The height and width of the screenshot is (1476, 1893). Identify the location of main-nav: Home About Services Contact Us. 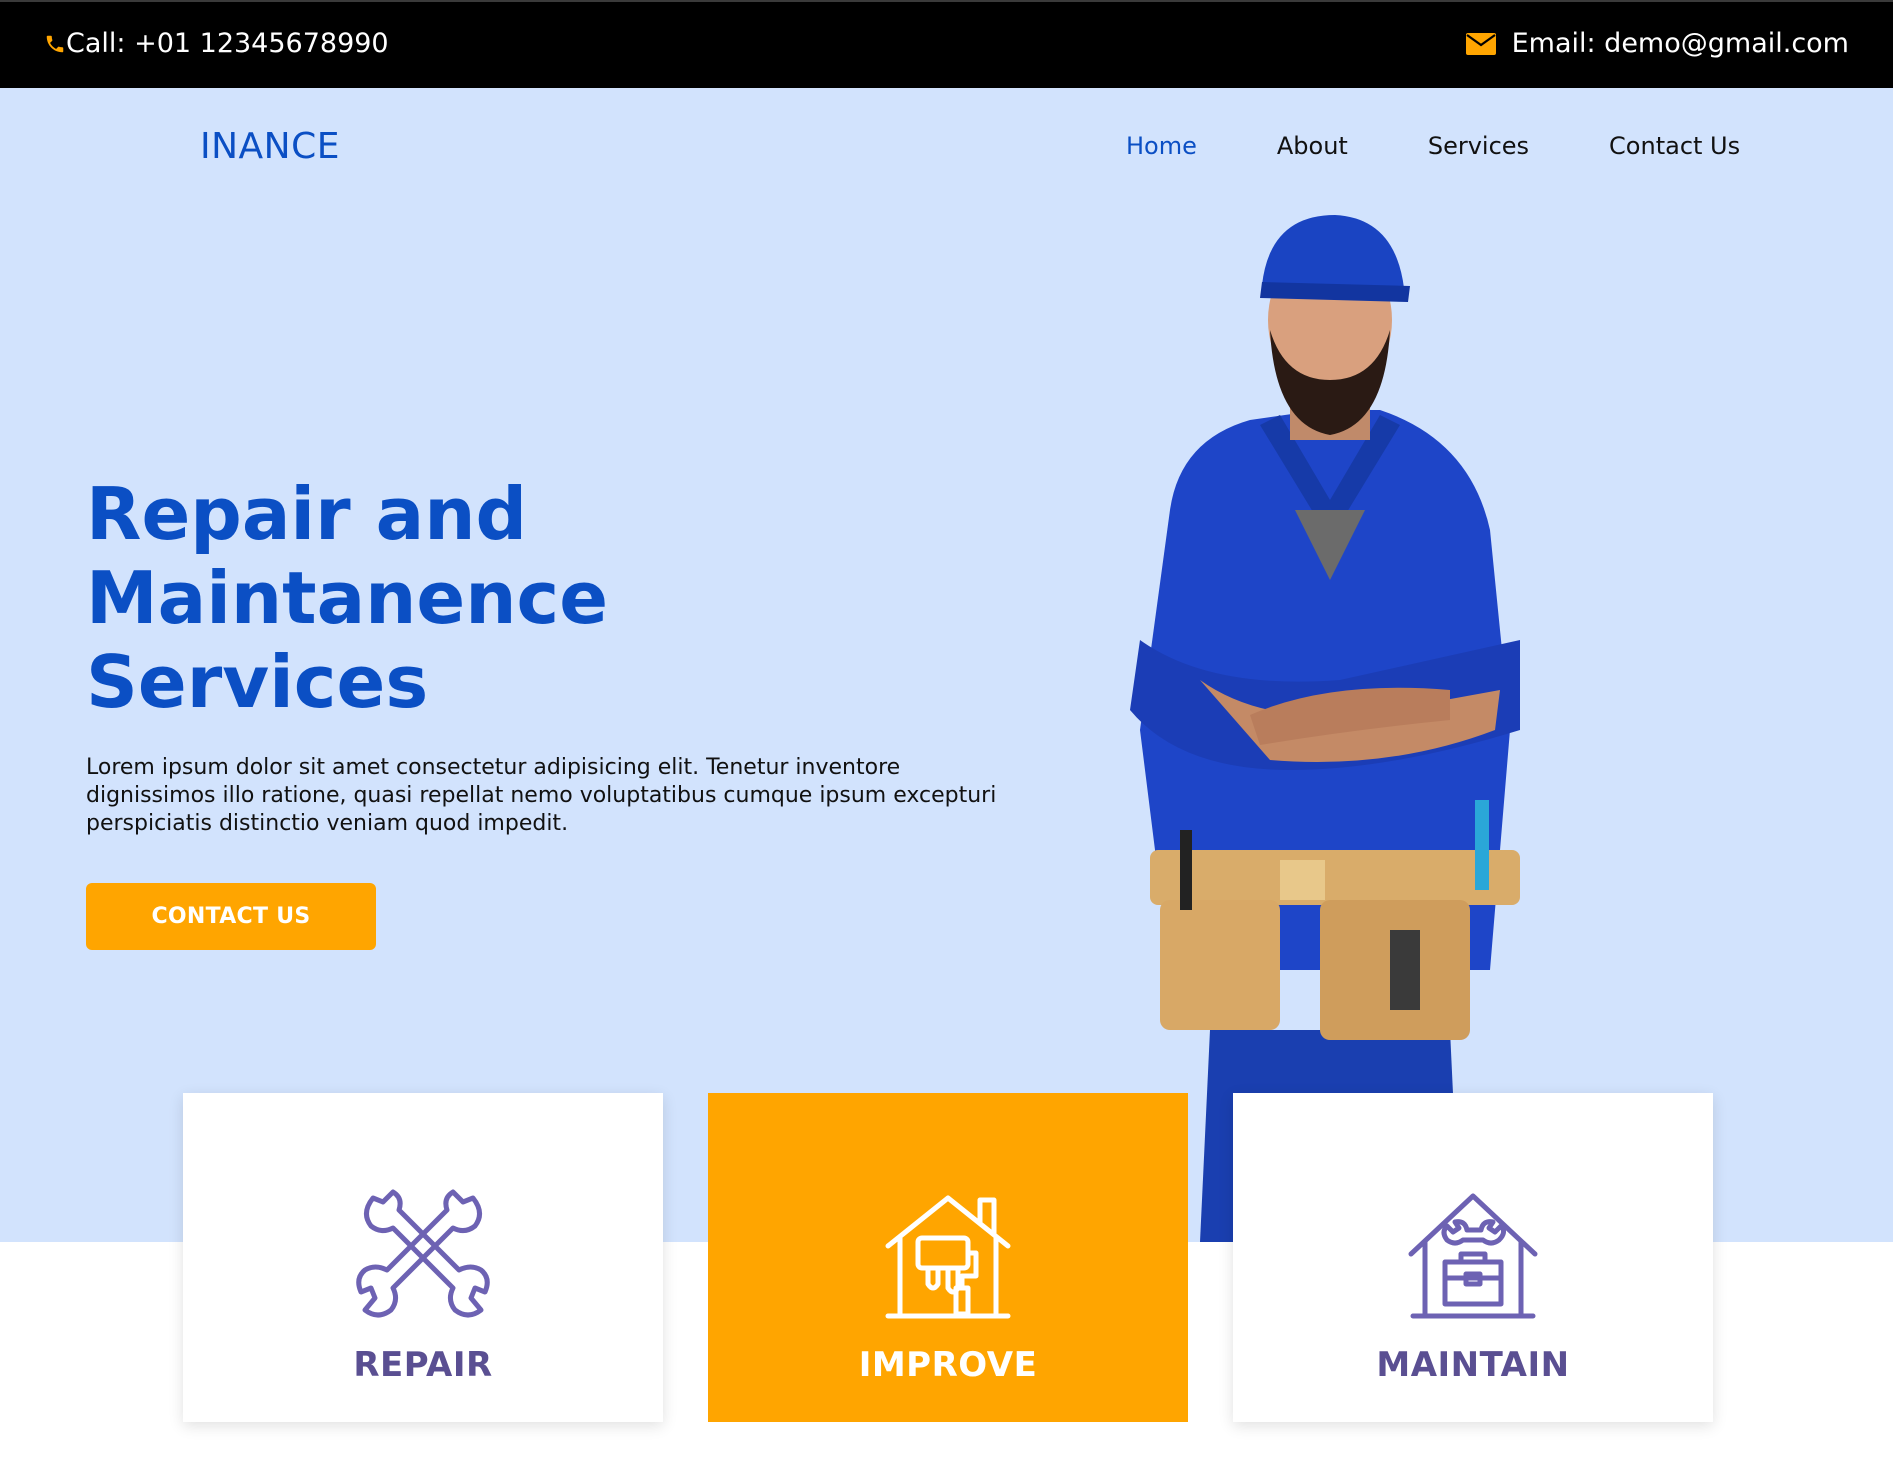
(1433, 146).